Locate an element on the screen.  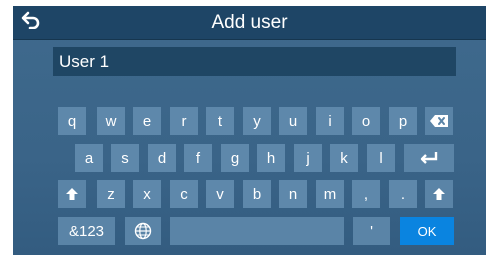
backspace-icon is located at coordinates (439, 121).